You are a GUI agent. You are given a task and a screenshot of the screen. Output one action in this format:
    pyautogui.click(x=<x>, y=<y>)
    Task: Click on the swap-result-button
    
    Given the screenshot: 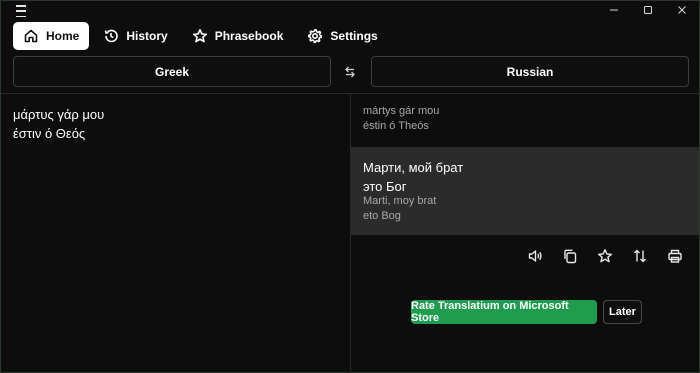 What is the action you would take?
    pyautogui.click(x=640, y=256)
    